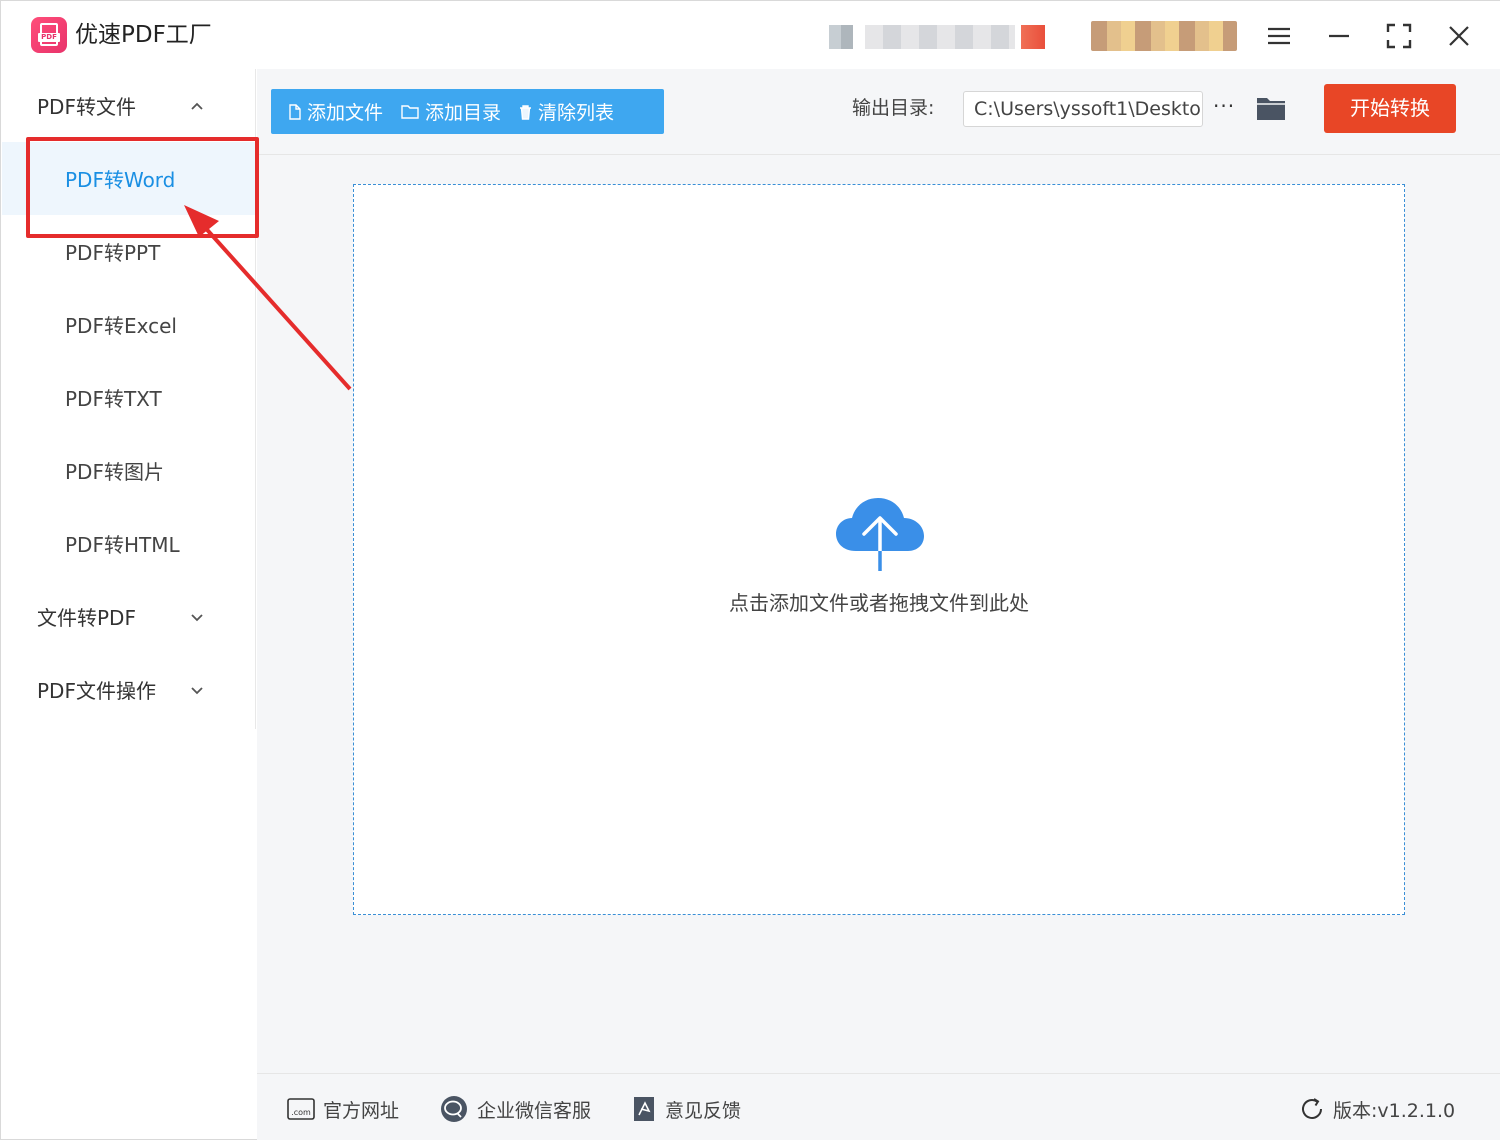  Describe the element at coordinates (142, 187) in the screenshot. I see `annotation-highlight-box` at that location.